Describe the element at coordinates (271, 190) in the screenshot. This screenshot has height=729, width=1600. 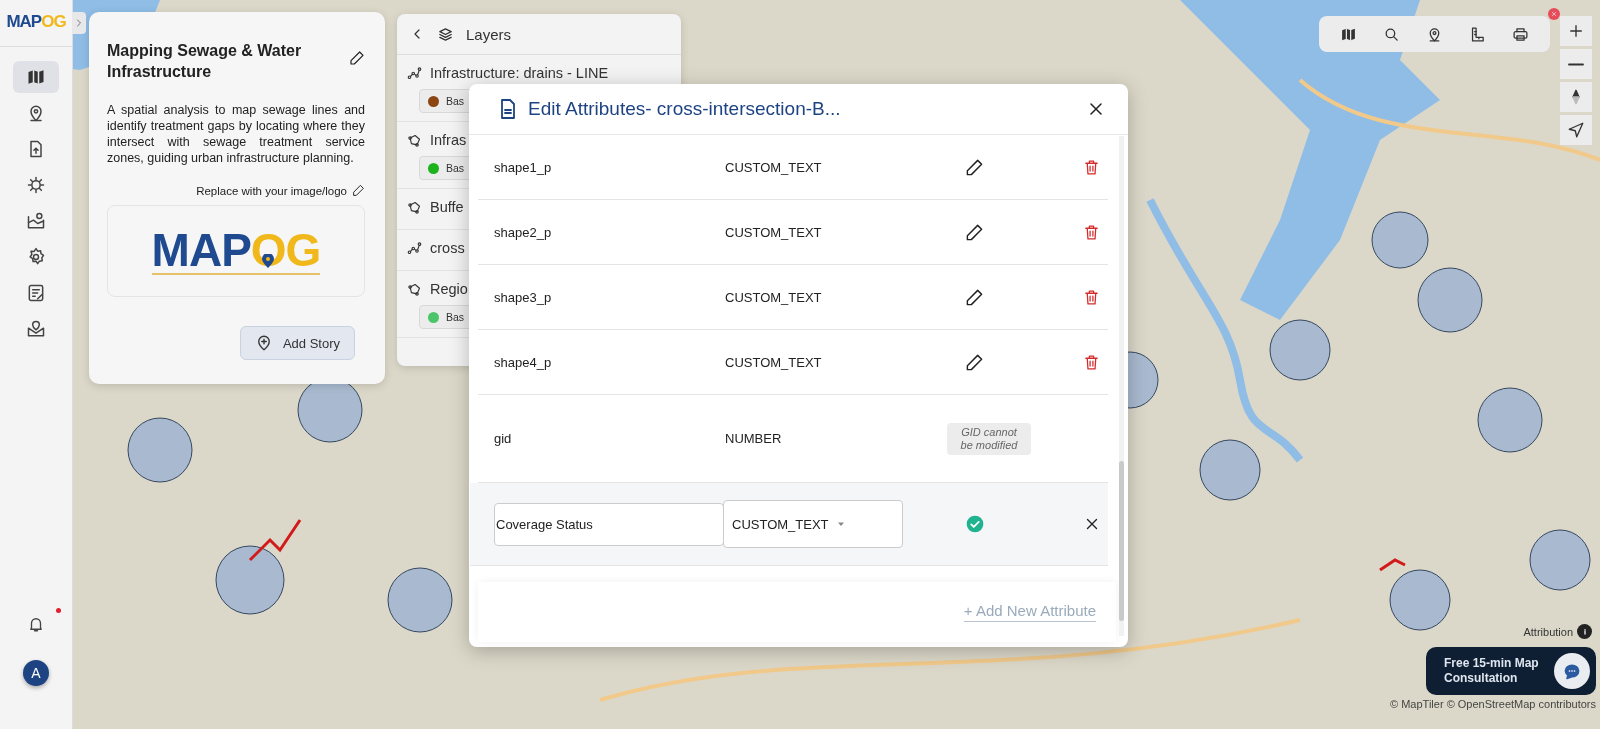
I see `logo-hint: Replace with your image/logo` at that location.